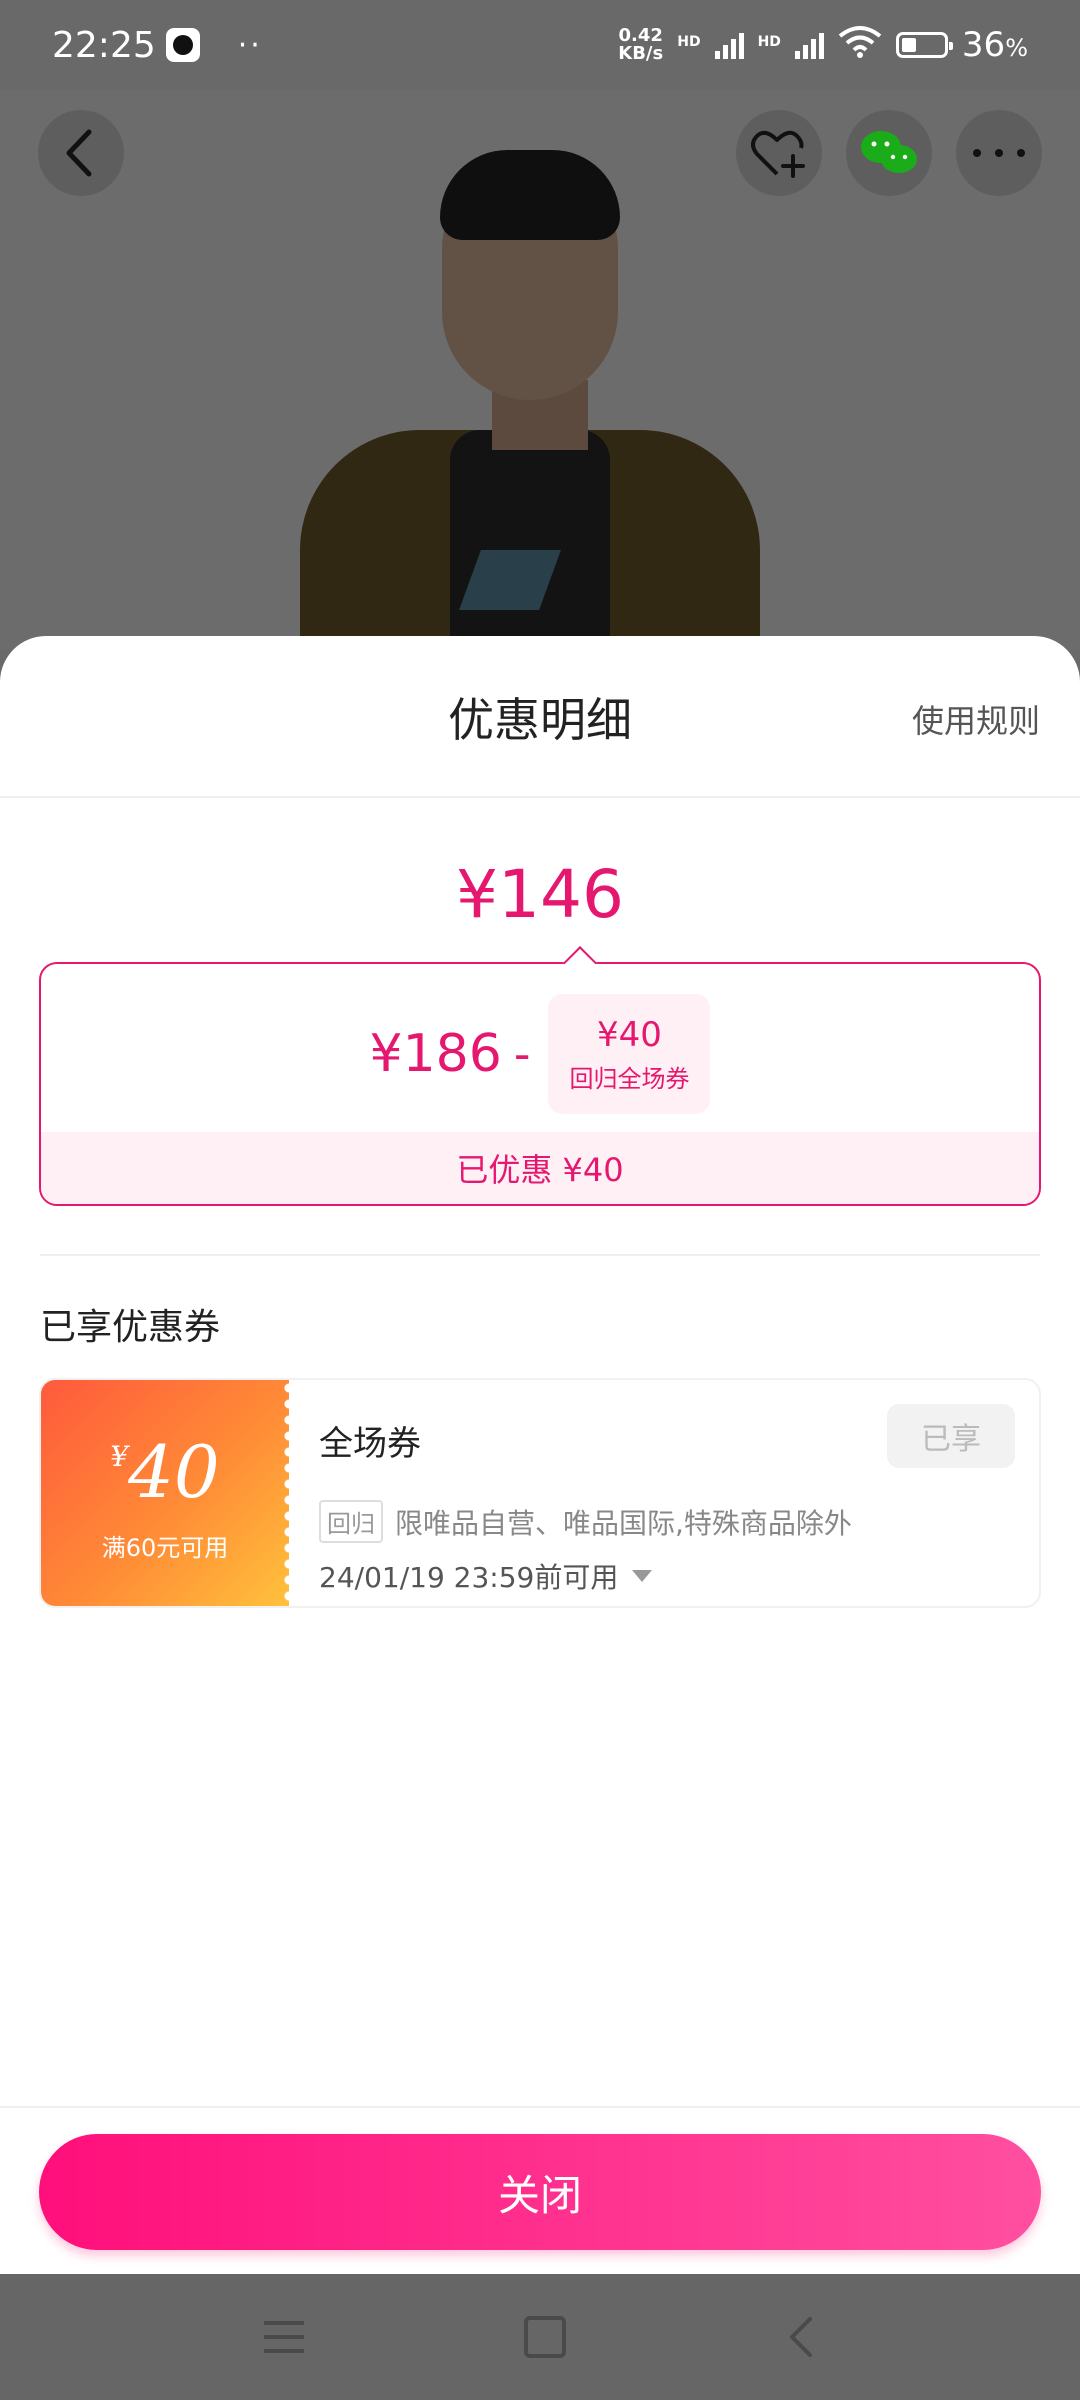 Image resolution: width=1080 pixels, height=2400 pixels. I want to click on wechat-icon, so click(889, 152).